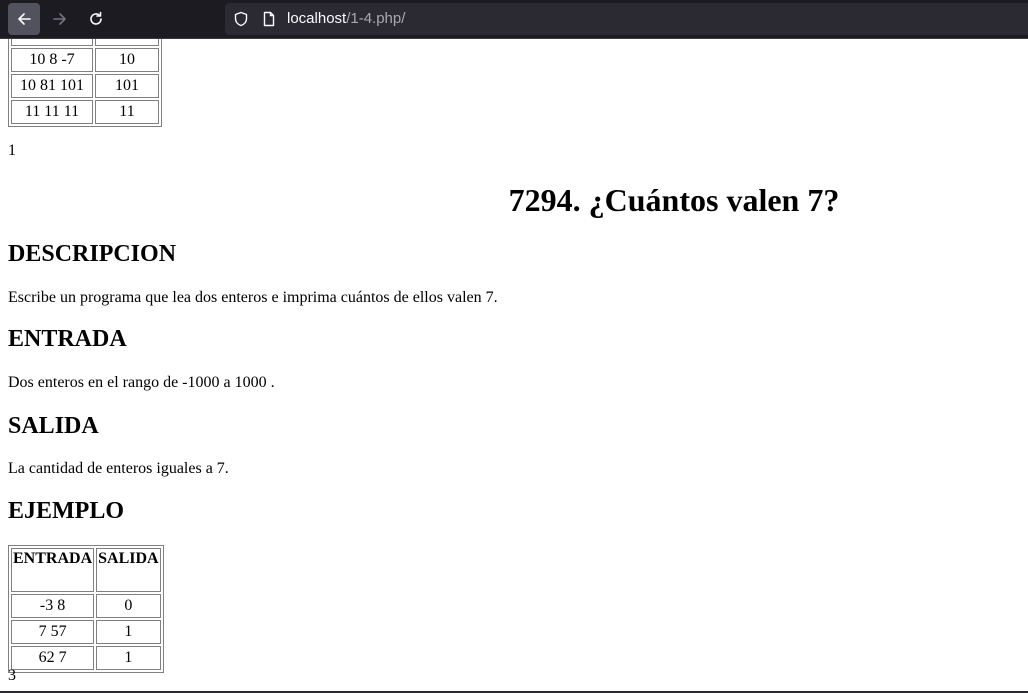  What do you see at coordinates (12, 675) in the screenshot?
I see `example-count: 3` at bounding box center [12, 675].